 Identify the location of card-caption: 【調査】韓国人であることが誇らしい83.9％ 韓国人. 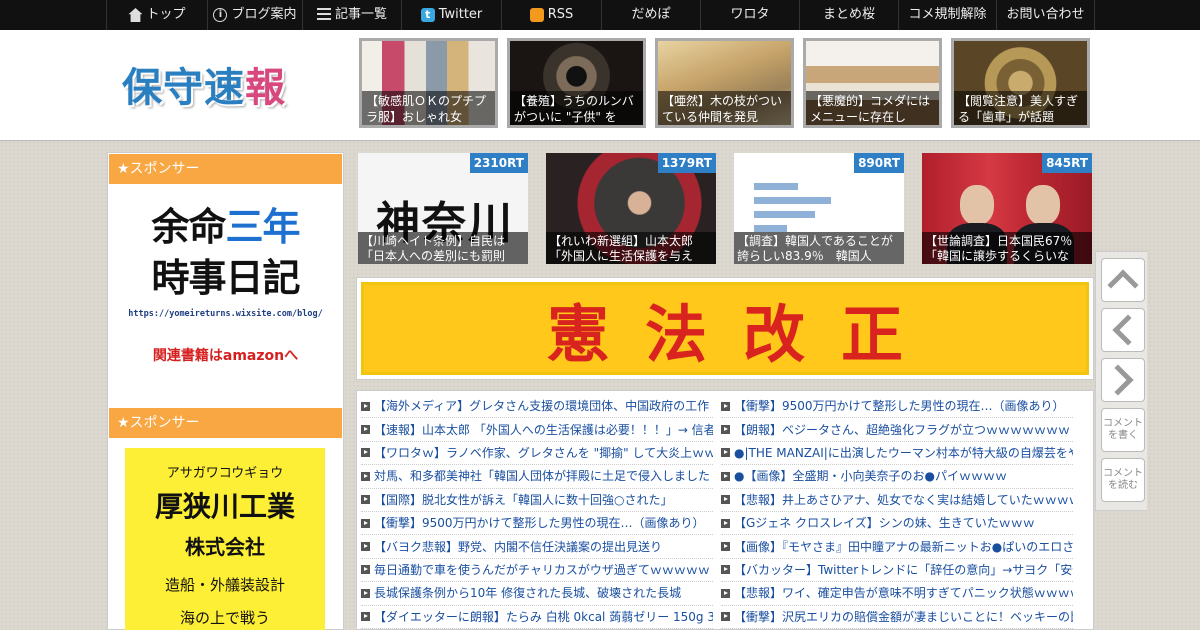
(819, 248).